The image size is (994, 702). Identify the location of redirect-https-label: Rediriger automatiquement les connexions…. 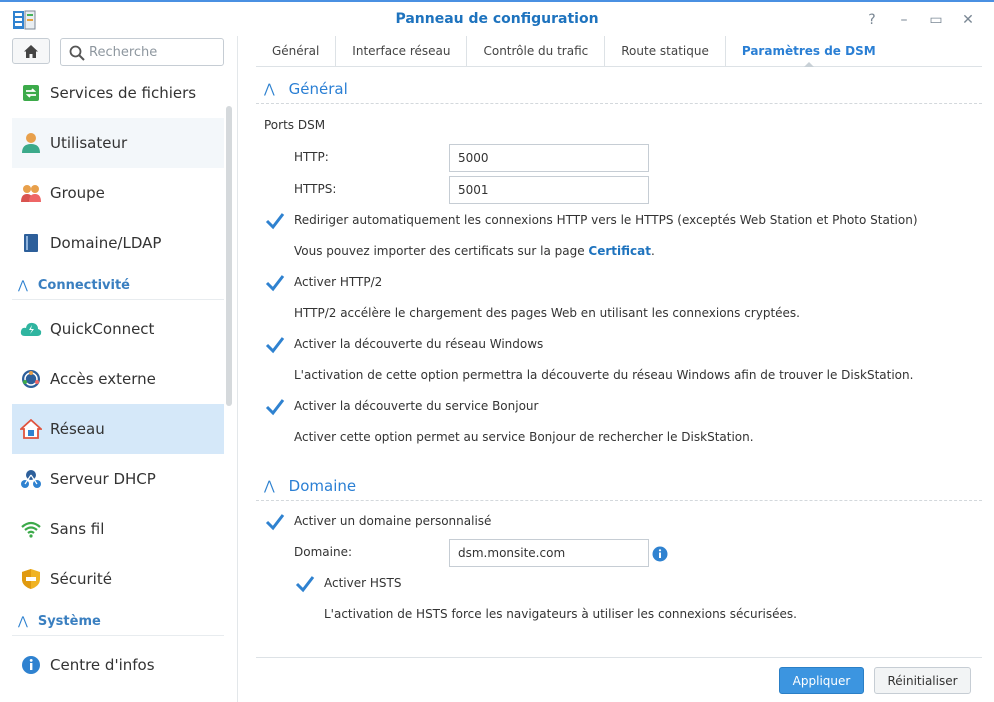
(606, 220).